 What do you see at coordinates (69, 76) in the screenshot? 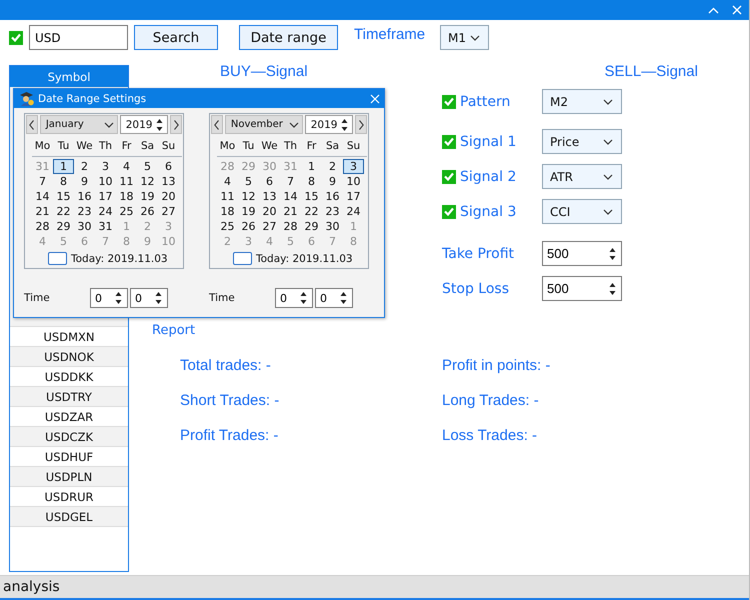
I see `column-header: Symbol` at bounding box center [69, 76].